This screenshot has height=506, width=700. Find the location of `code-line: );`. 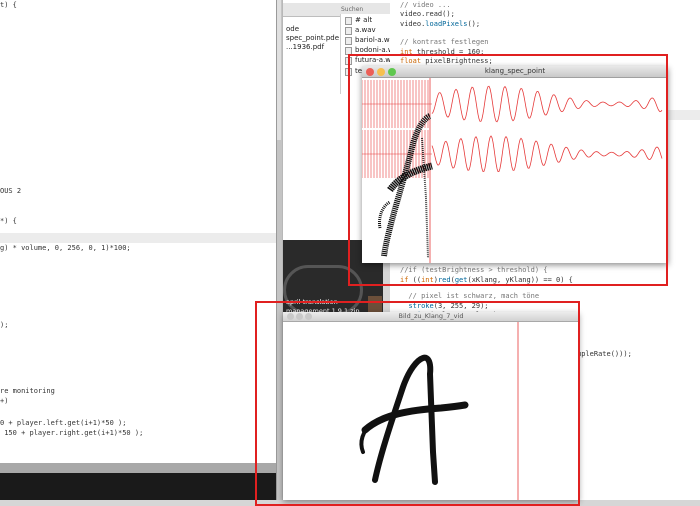

code-line: ); is located at coordinates (4, 325).